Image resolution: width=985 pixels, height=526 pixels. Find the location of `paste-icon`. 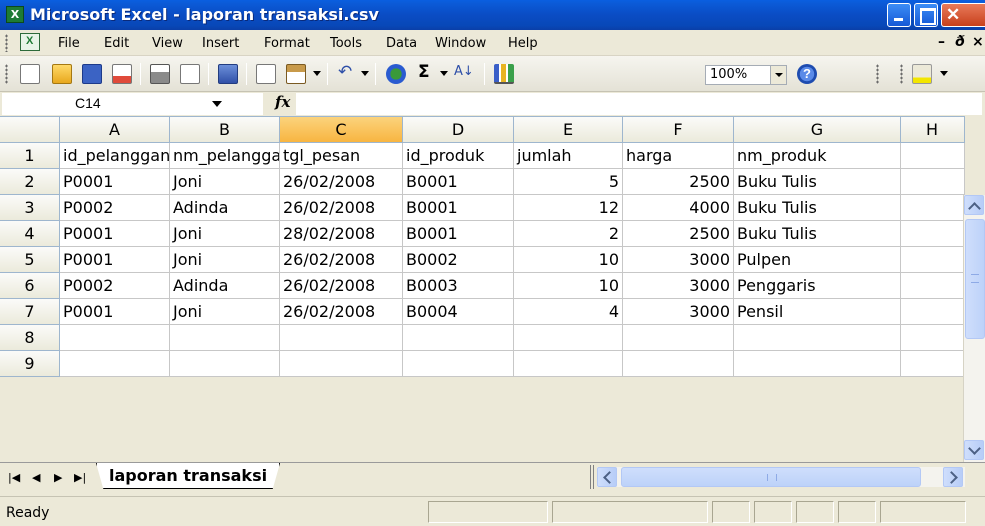

paste-icon is located at coordinates (296, 74).